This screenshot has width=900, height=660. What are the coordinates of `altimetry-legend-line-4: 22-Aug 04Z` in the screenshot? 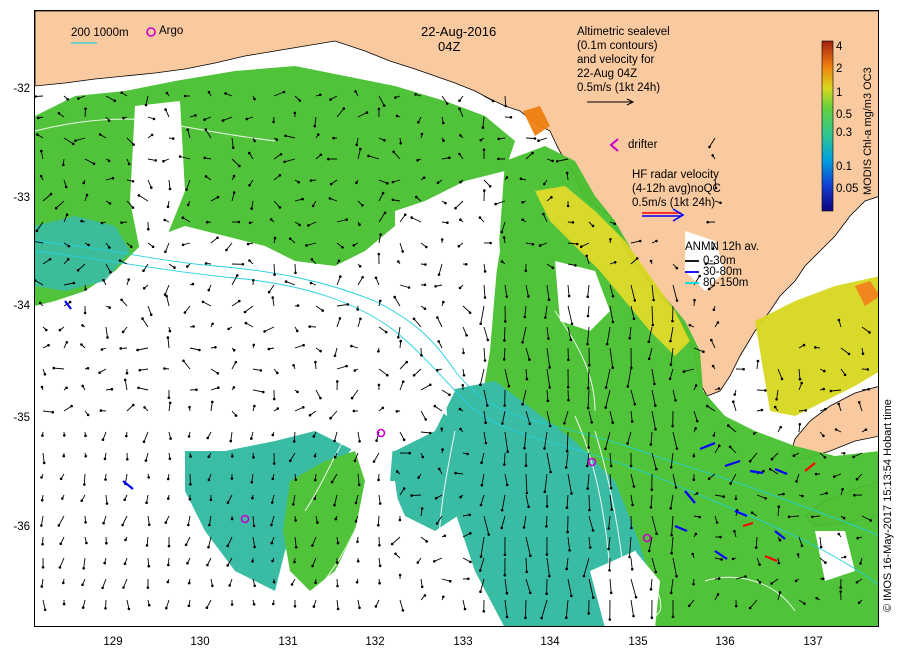 It's located at (607, 74).